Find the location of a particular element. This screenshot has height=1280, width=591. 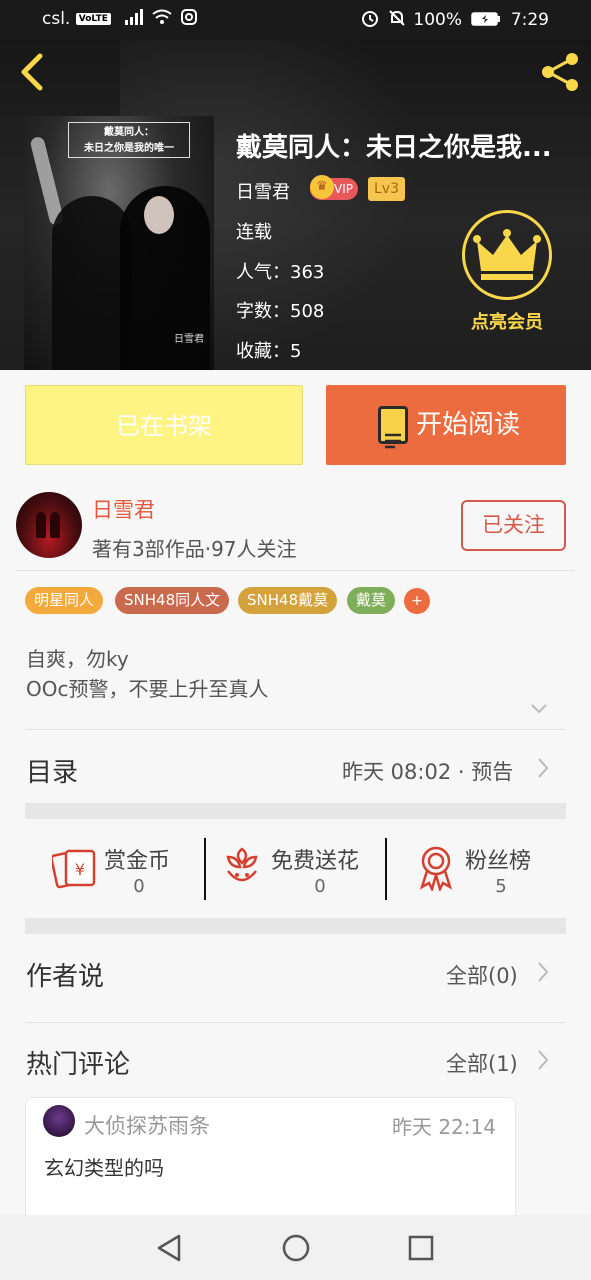

medal-icon is located at coordinates (436, 869).